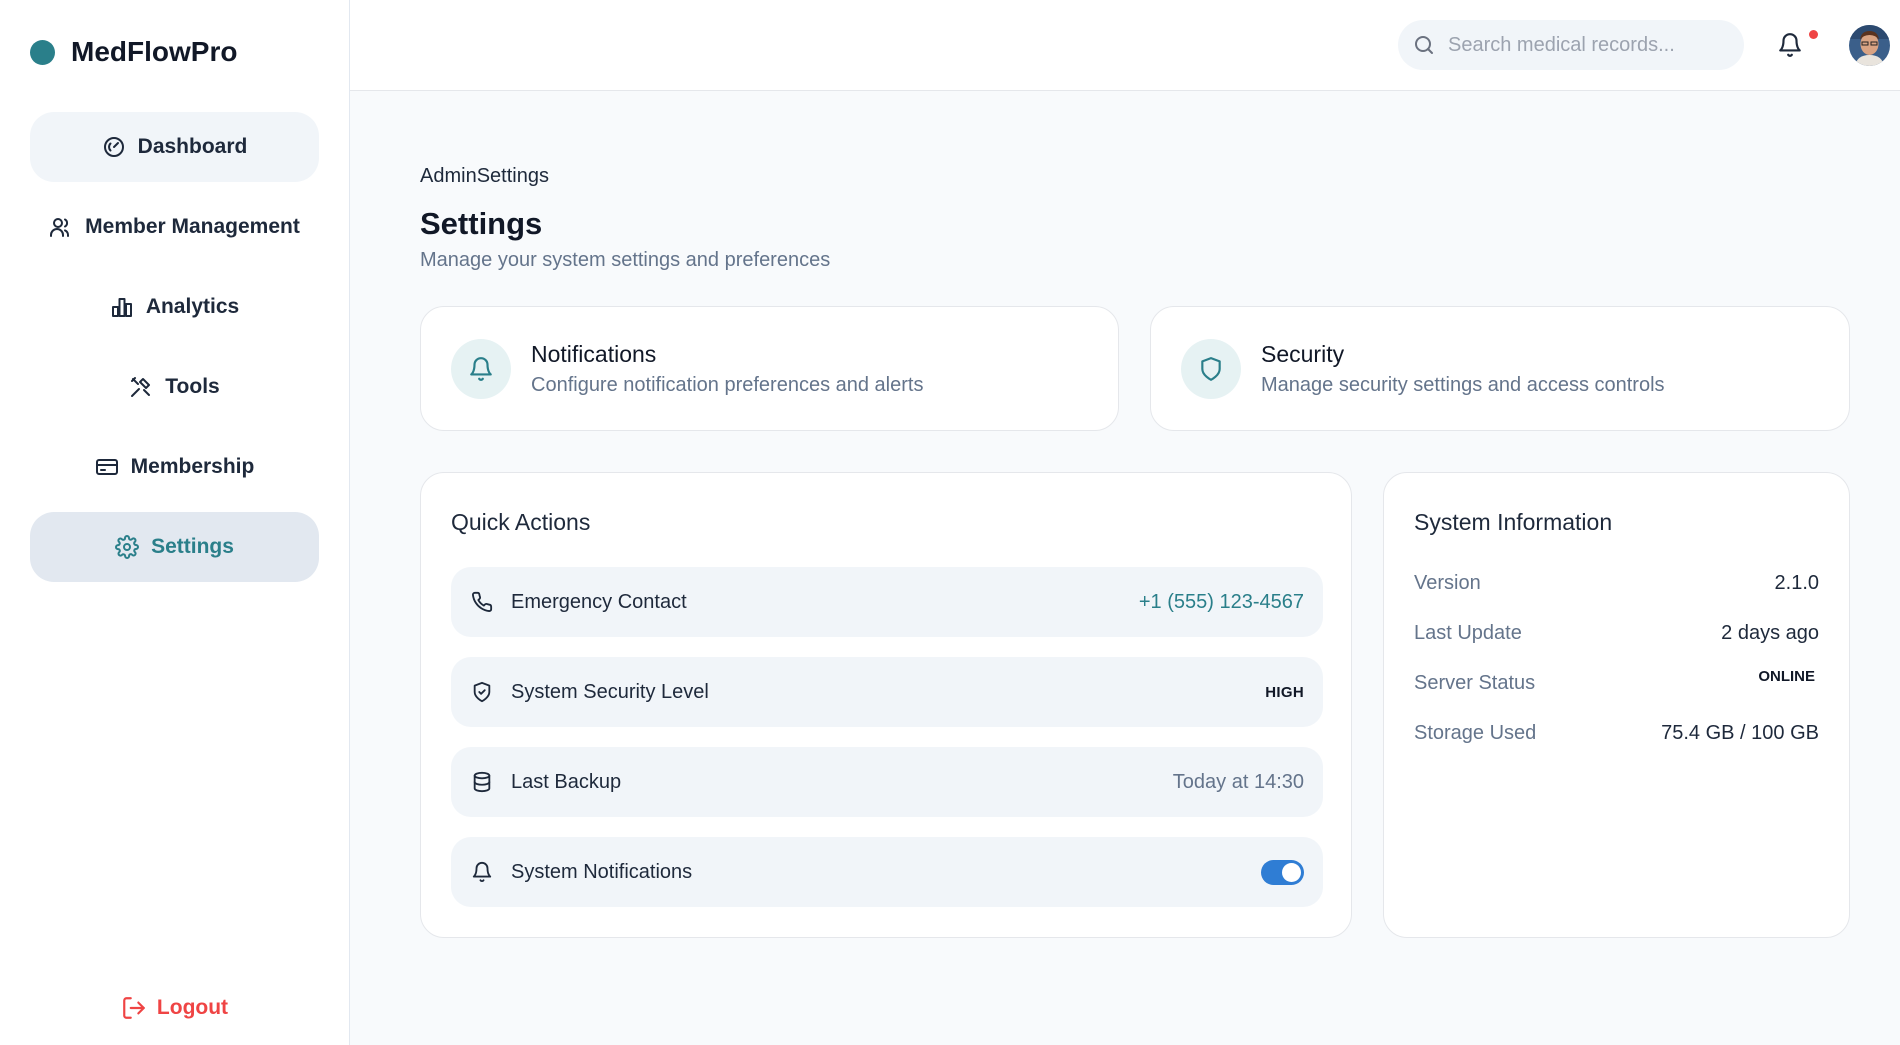 This screenshot has height=1045, width=1900. I want to click on sidebar-item-analytics: Analytics, so click(174, 307).